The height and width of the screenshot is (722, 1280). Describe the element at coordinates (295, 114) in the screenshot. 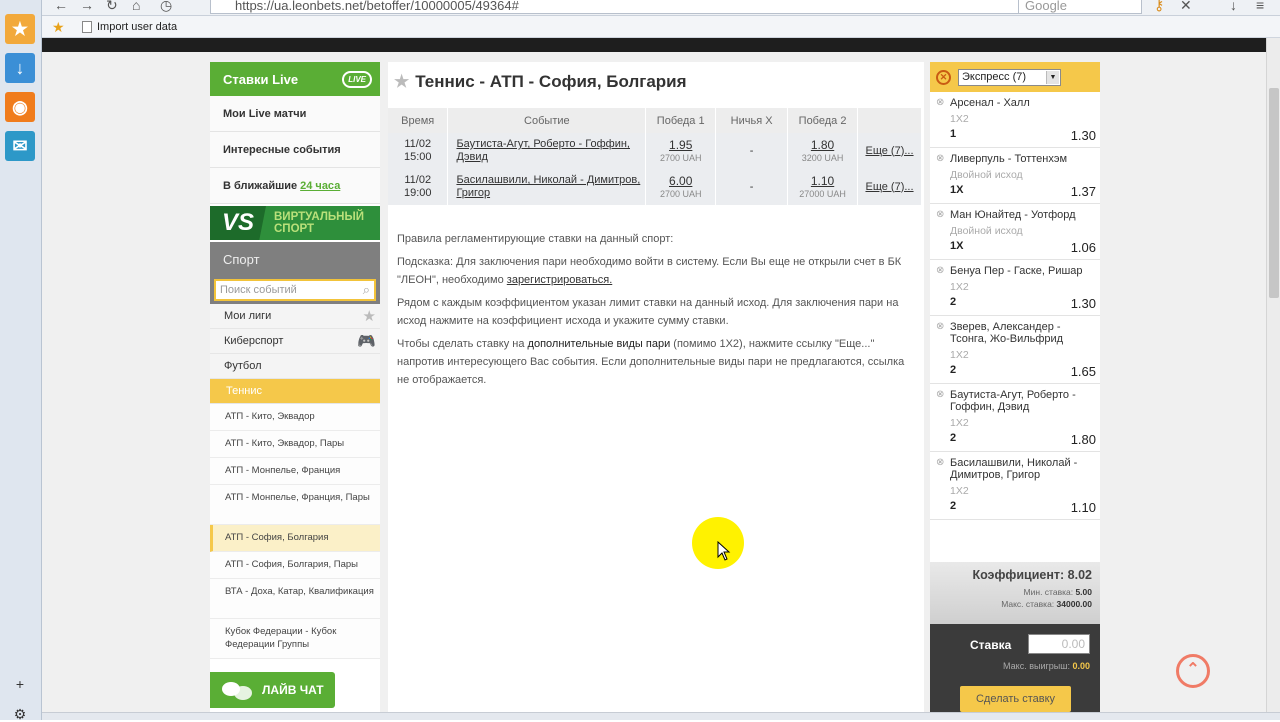

I see `sidebar-link-my-live: Мои Live матчи` at that location.